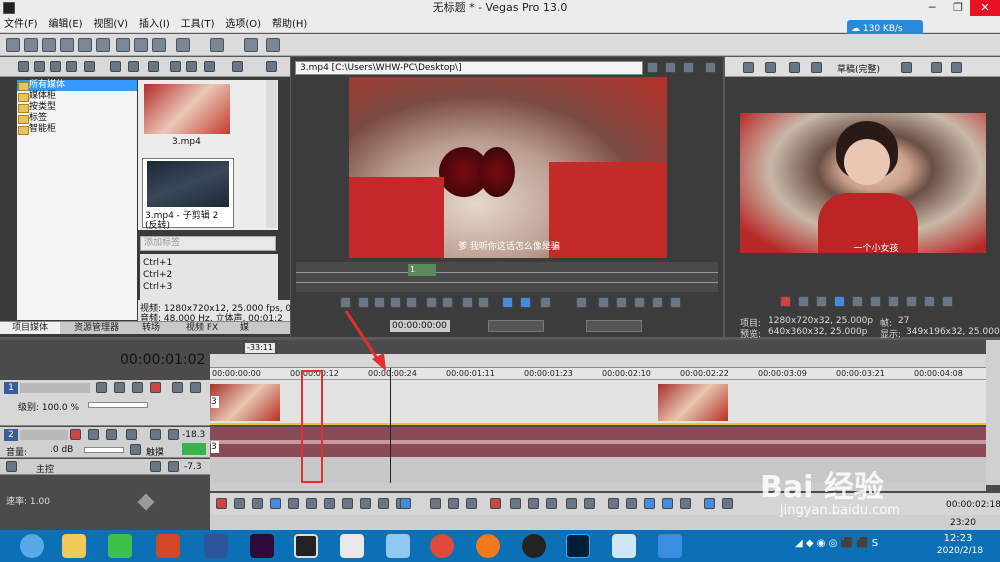 The image size is (1000, 562). Describe the element at coordinates (187, 109) in the screenshot. I see `thumbnail-3mp4` at that location.